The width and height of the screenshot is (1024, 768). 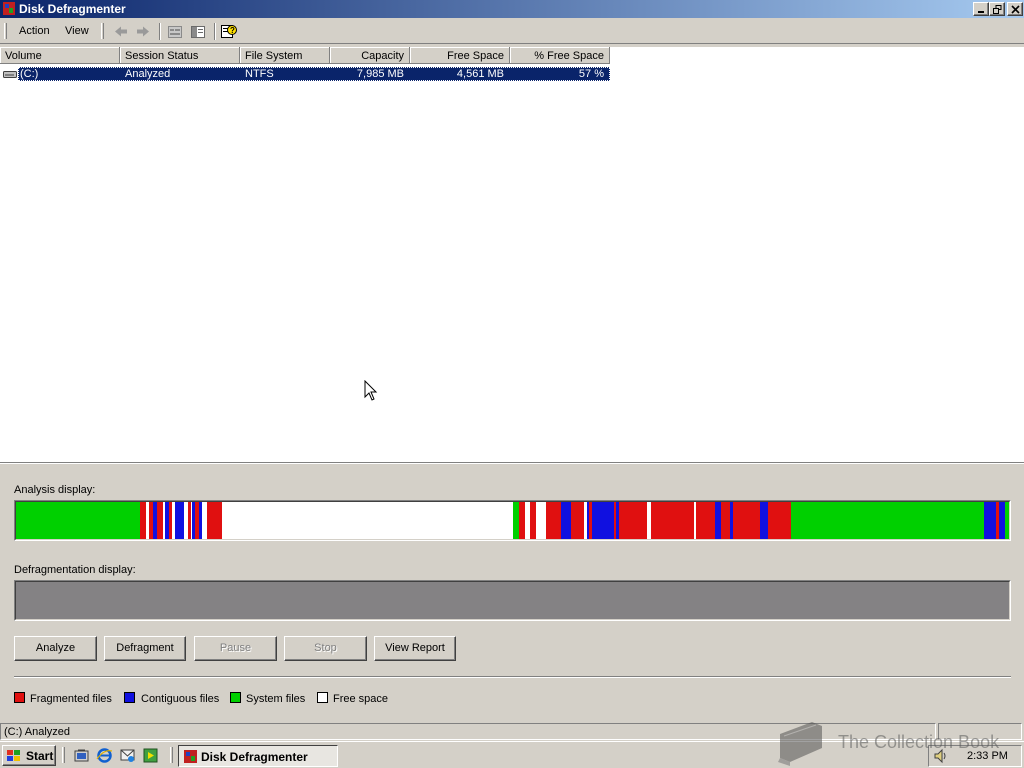 I want to click on analysis-display-graph, so click(x=512, y=520).